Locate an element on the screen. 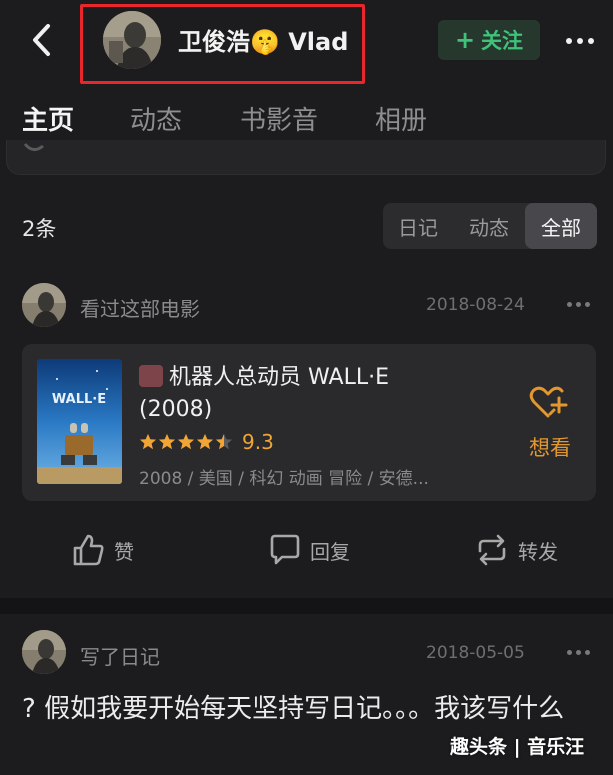 The height and width of the screenshot is (775, 613). filter-diary: 日记 is located at coordinates (418, 226).